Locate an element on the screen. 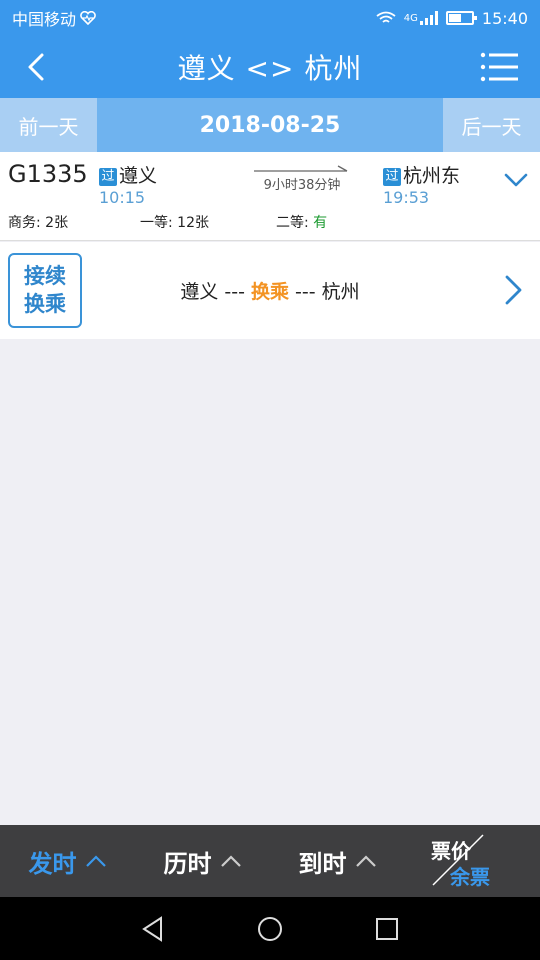 This screenshot has width=540, height=960. sort-duration-label: 历时 is located at coordinates (187, 863).